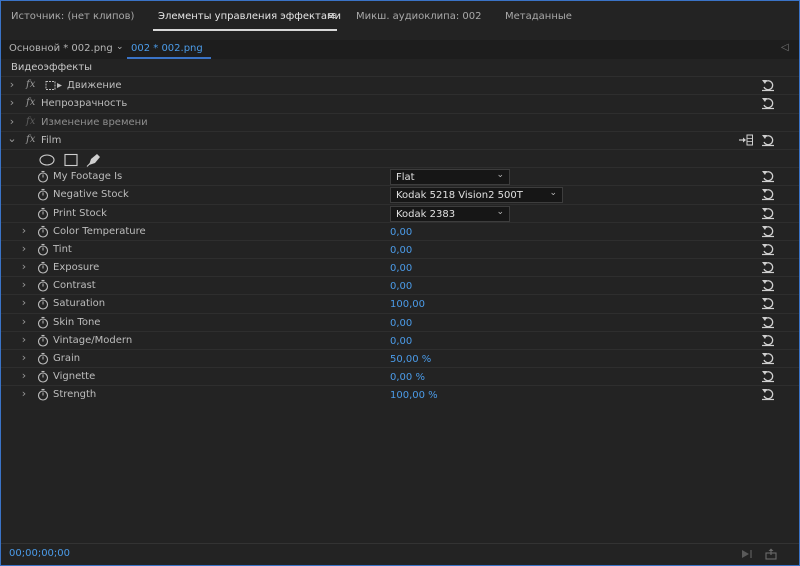 This screenshot has width=800, height=566. Describe the element at coordinates (400, 123) in the screenshot. I see `effect-row-time-remapping: › fx Изменение времени` at that location.